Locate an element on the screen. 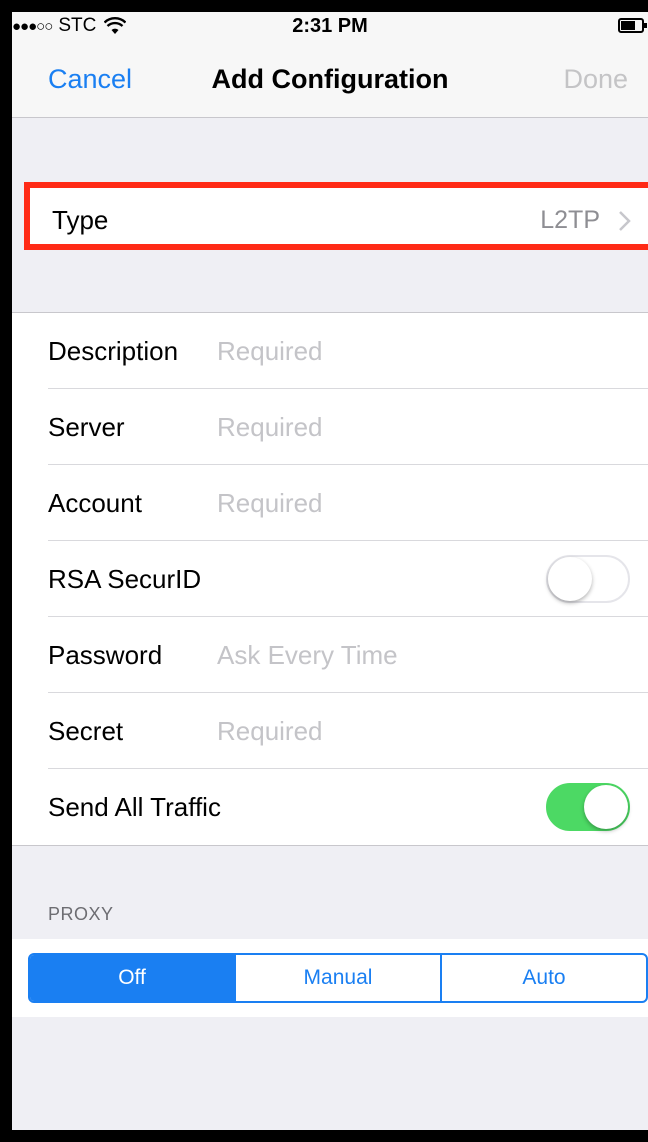 This screenshot has height=1142, width=648. status-bar: ●●●○○ STC 2:31 PM is located at coordinates (330, 26).